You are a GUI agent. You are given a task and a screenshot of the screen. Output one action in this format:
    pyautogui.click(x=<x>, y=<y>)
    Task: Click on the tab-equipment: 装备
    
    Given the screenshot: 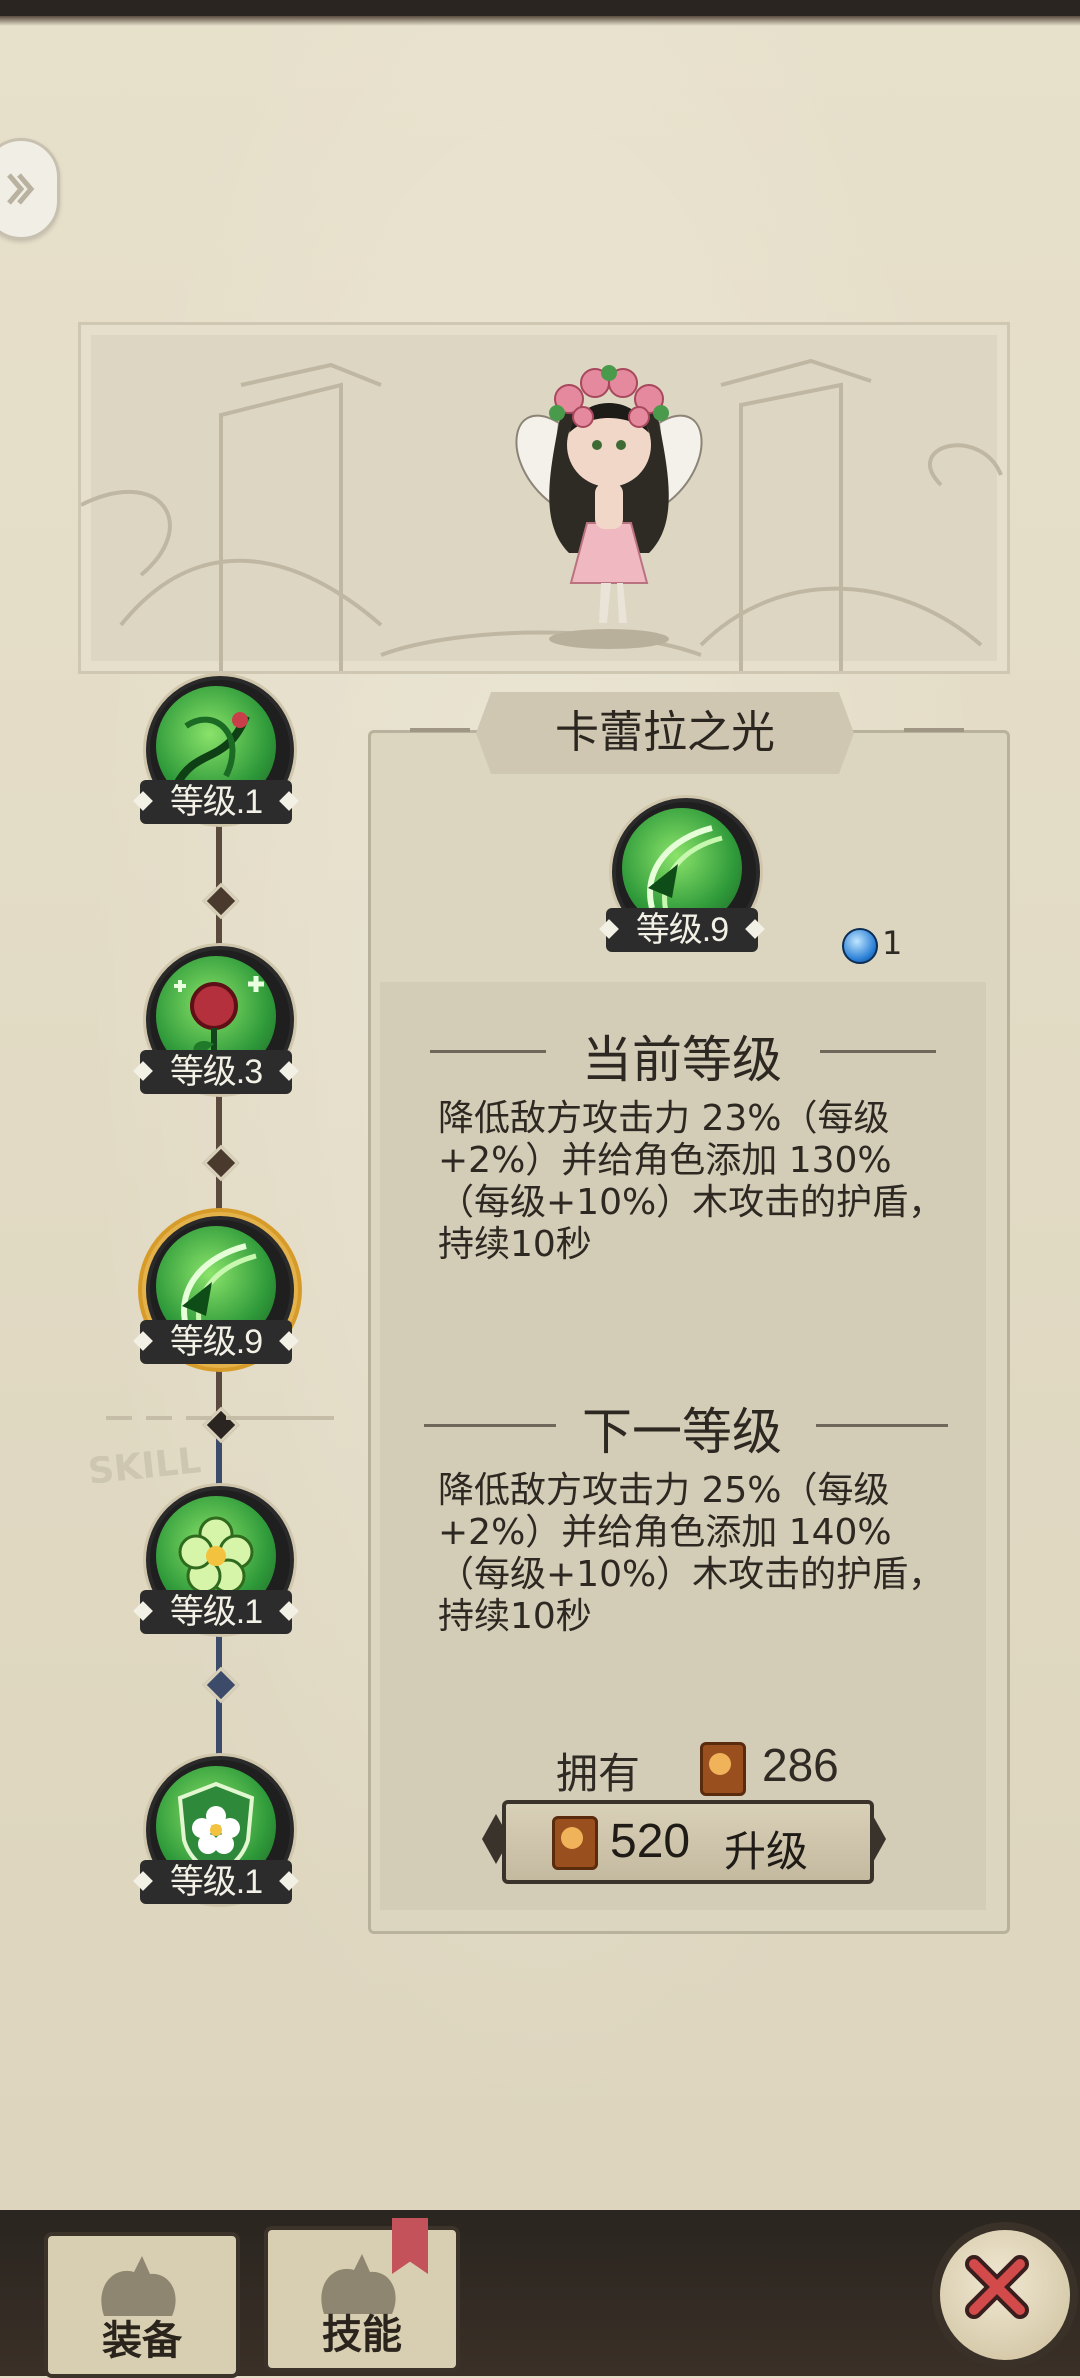 What is the action you would take?
    pyautogui.click(x=142, y=2305)
    